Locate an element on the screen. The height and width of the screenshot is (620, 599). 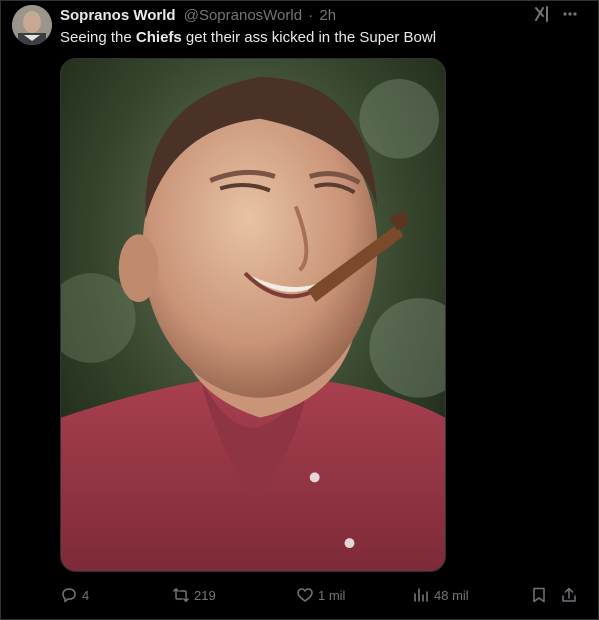
avatar is located at coordinates (32, 25).